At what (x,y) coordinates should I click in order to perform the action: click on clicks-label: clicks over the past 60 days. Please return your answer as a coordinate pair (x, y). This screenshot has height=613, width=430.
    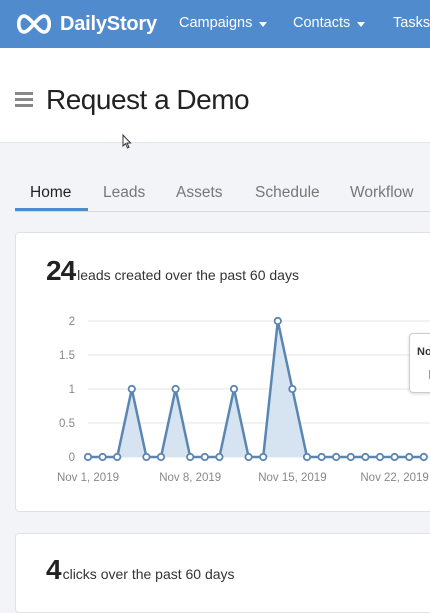
    Looking at the image, I should click on (148, 574).